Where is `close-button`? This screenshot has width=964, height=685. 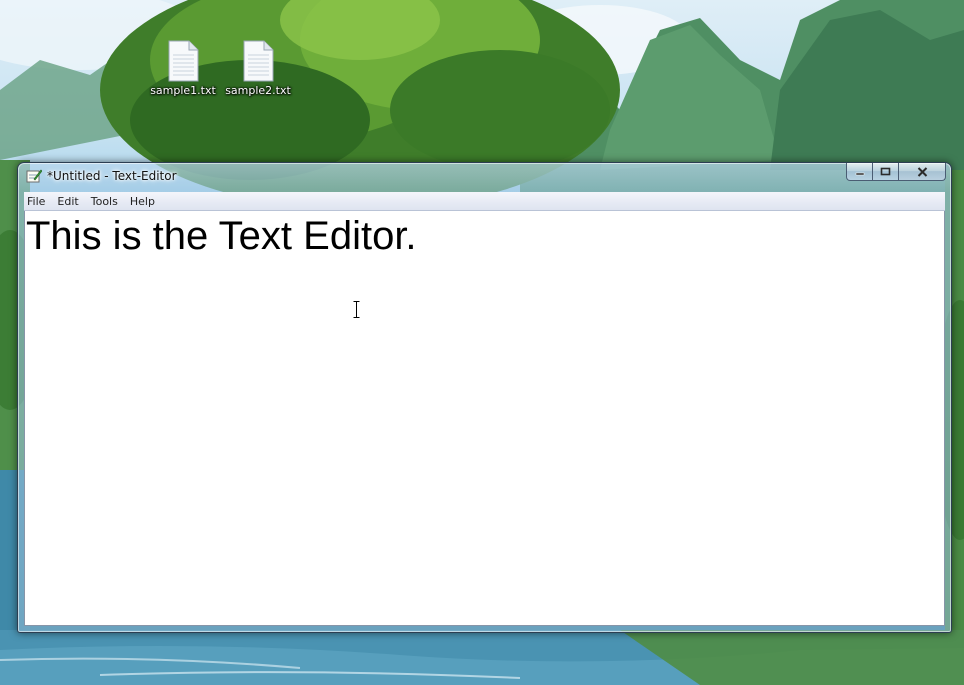
close-button is located at coordinates (922, 172).